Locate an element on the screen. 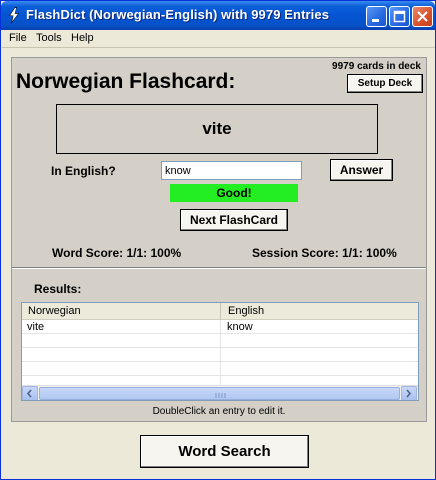 This screenshot has width=436, height=480. table-header: Norwegian English is located at coordinates (220, 311).